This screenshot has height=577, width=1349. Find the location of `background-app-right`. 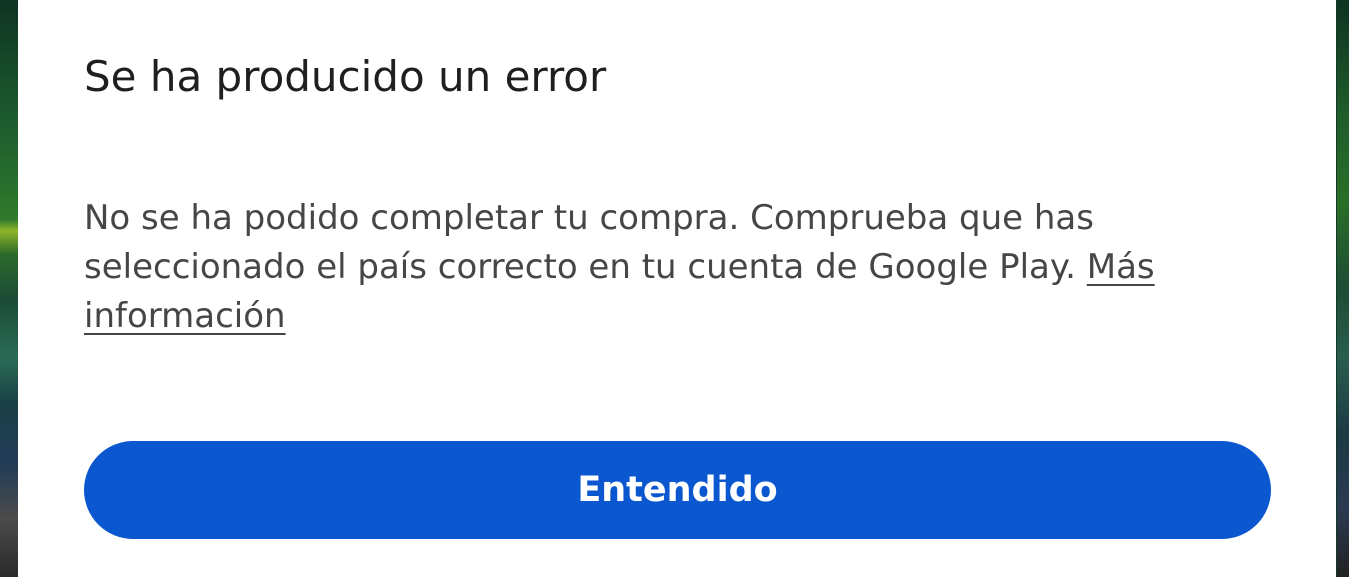

background-app-right is located at coordinates (1343, 288).